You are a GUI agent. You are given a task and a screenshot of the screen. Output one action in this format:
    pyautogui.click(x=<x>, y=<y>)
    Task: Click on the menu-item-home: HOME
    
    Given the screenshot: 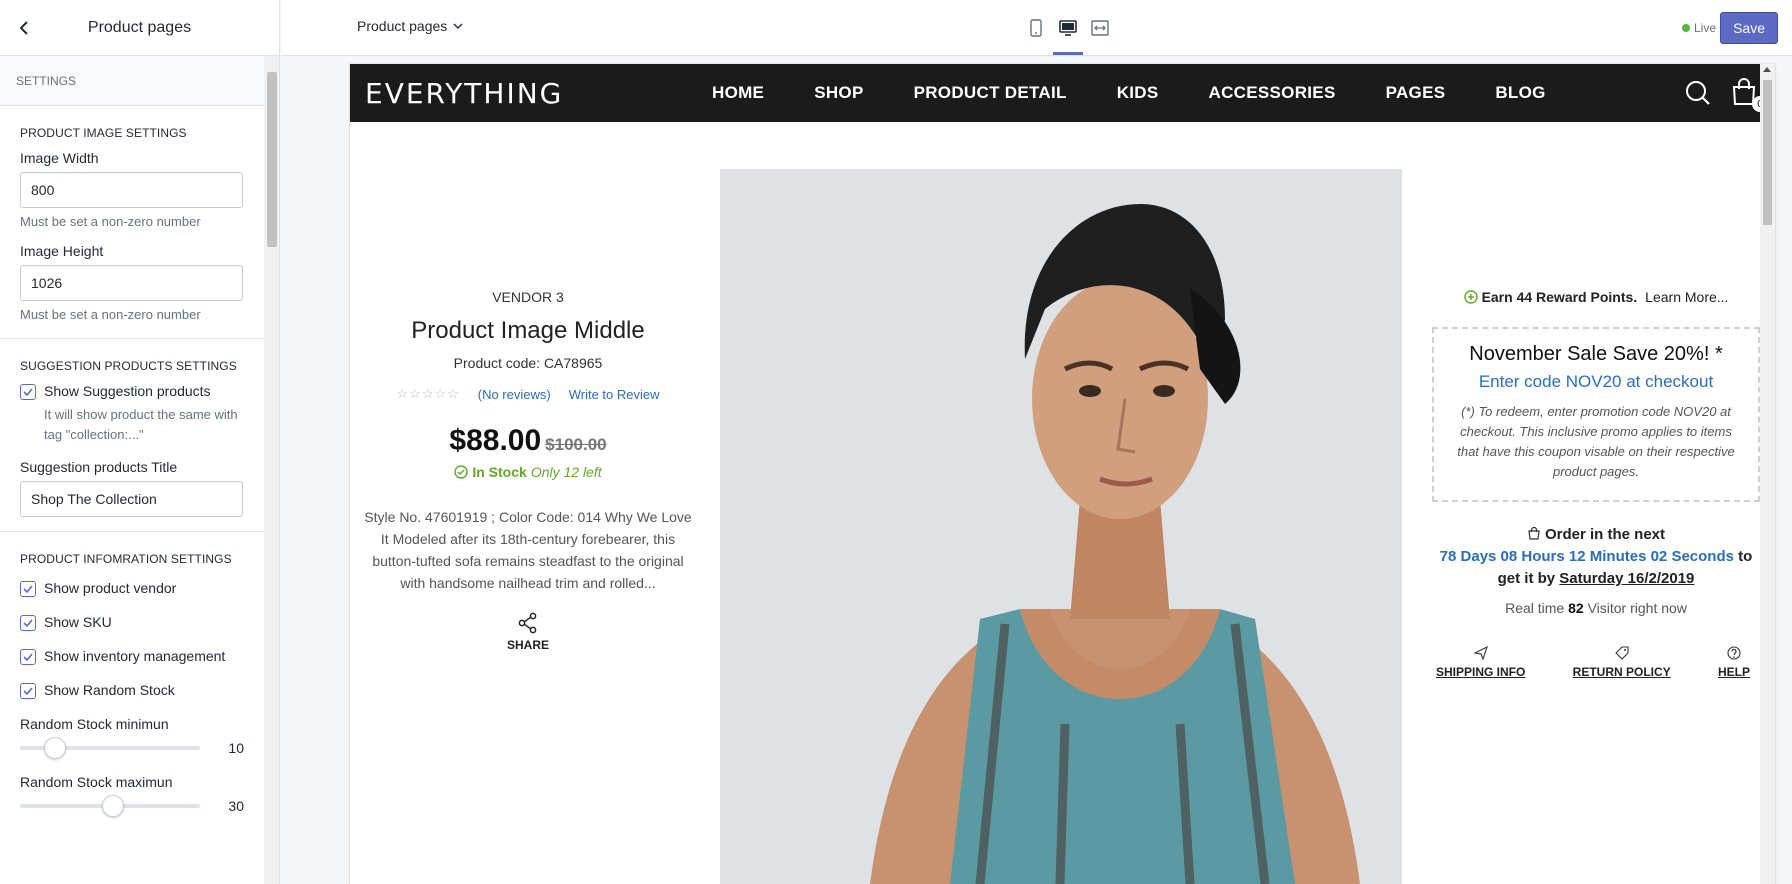 What is the action you would take?
    pyautogui.click(x=738, y=93)
    